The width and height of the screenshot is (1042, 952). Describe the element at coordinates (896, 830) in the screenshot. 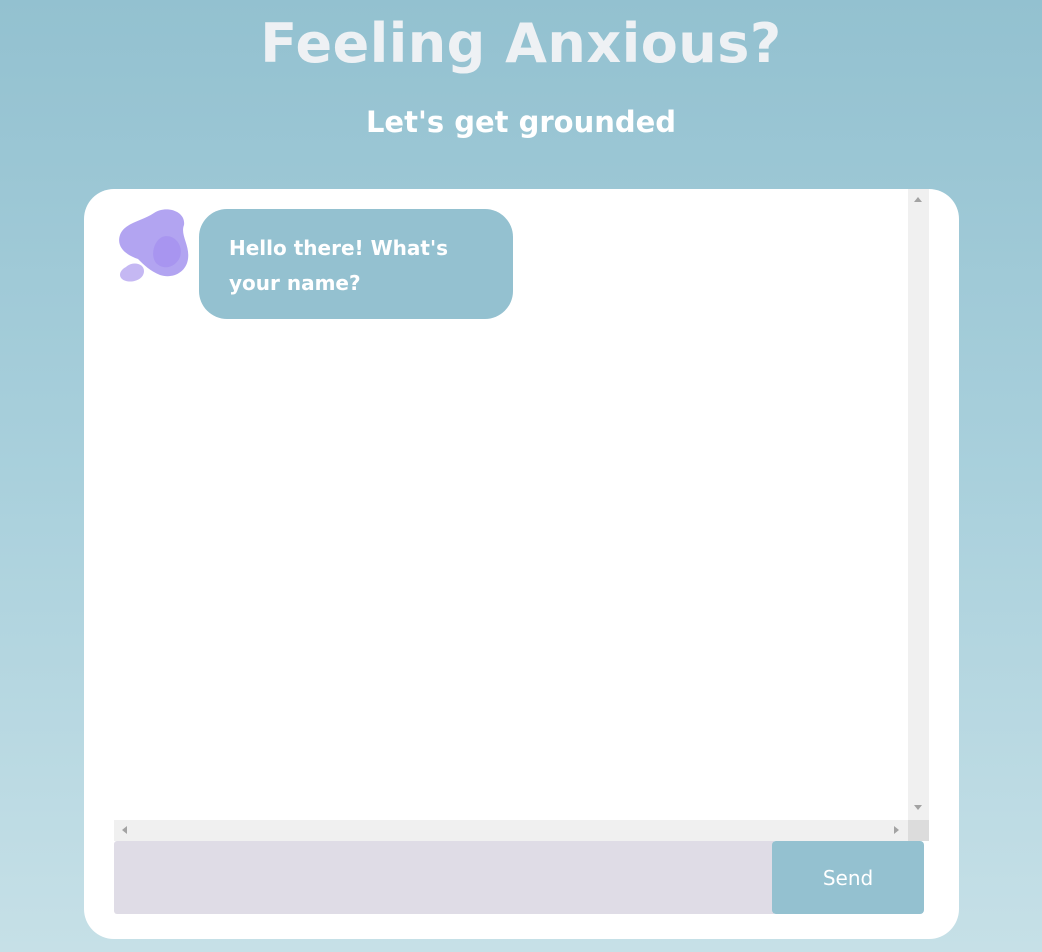

I see `scroll-right-arrow-icon` at that location.